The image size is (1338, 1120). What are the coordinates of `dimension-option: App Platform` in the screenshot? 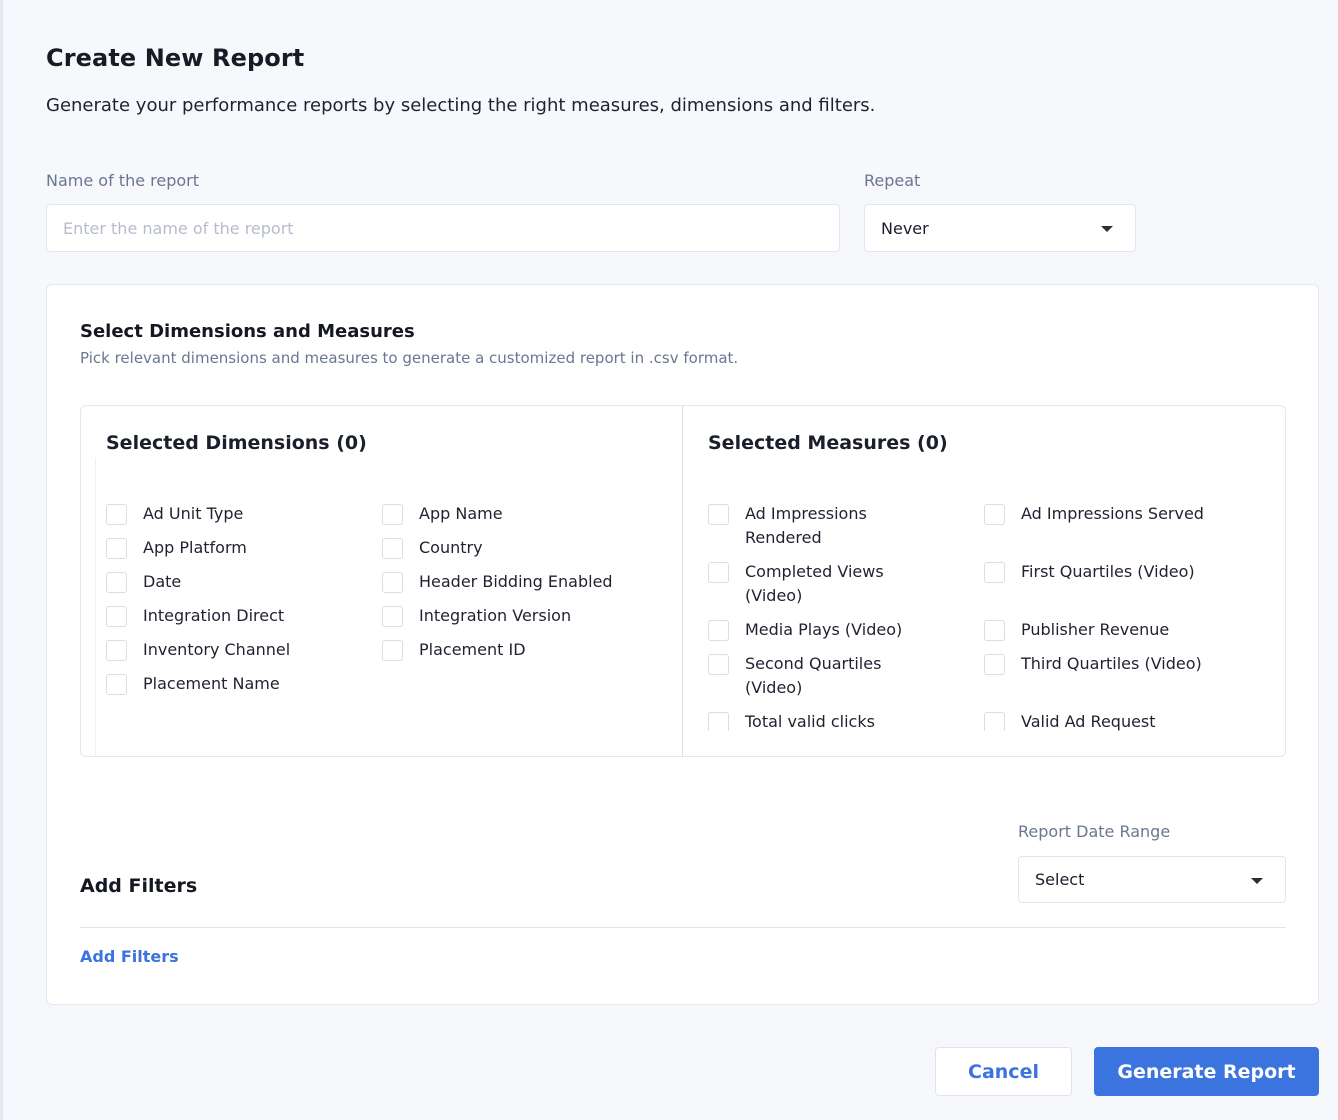 It's located at (176, 549).